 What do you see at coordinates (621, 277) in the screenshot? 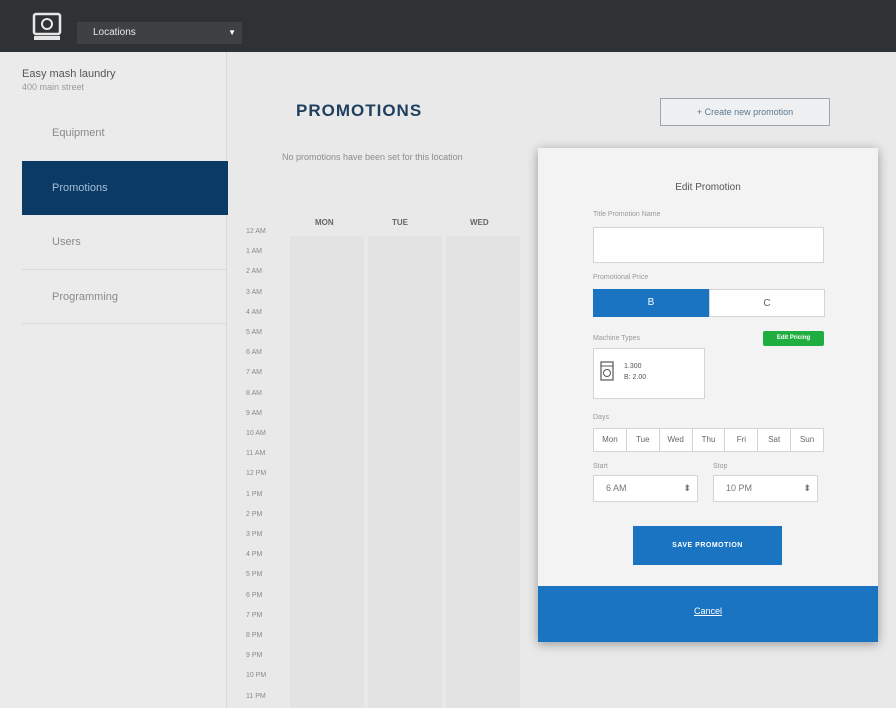
I see `promotion-type-label: Promotional Price` at bounding box center [621, 277].